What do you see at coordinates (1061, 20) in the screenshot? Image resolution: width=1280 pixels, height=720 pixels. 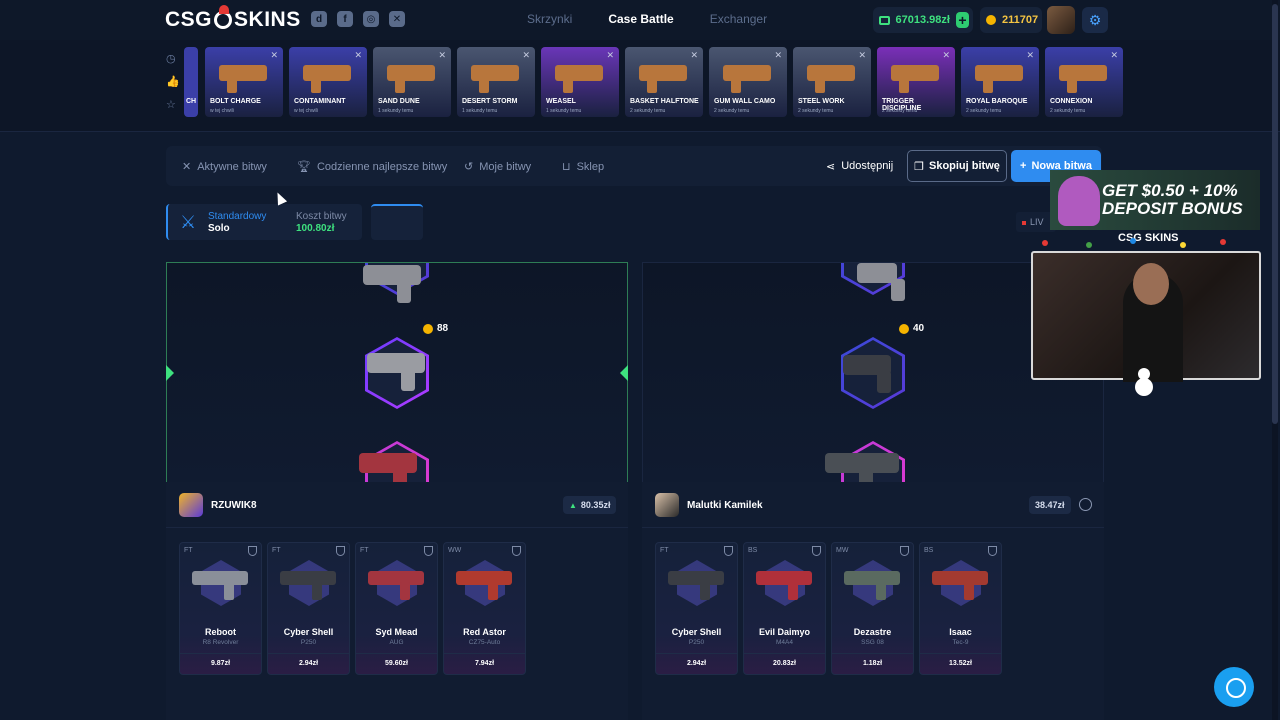 I see `user-avatar` at bounding box center [1061, 20].